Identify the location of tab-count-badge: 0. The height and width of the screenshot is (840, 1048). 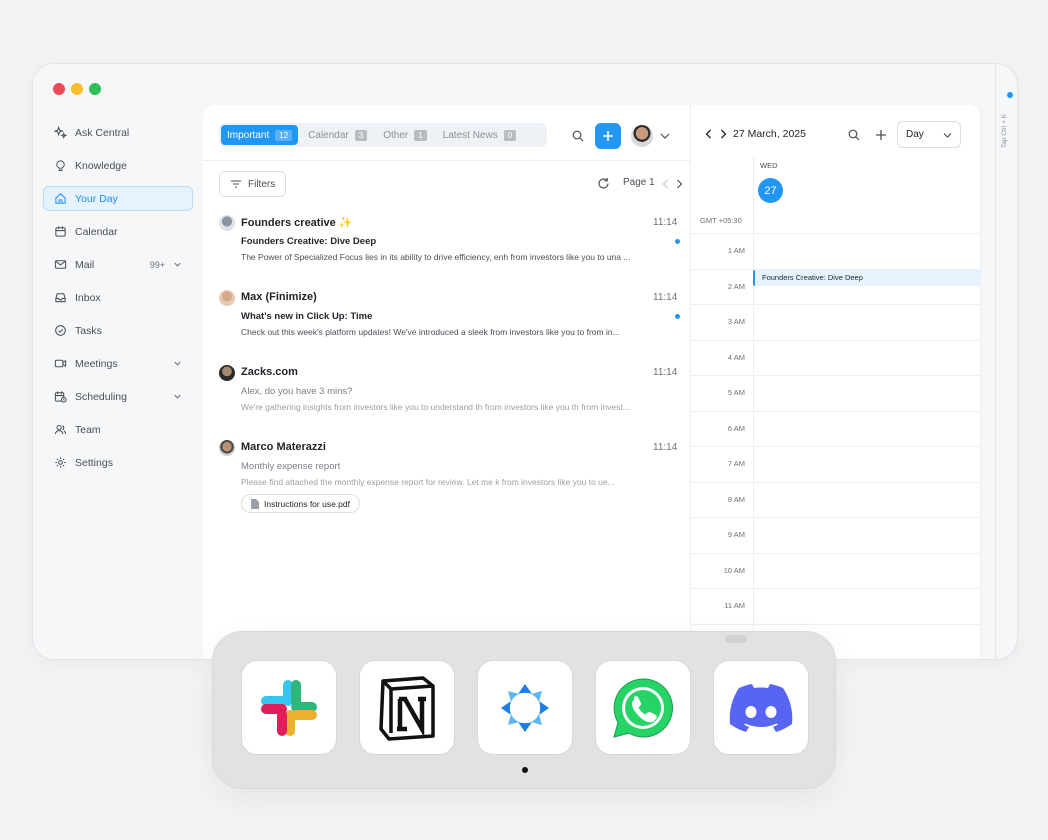
(510, 135).